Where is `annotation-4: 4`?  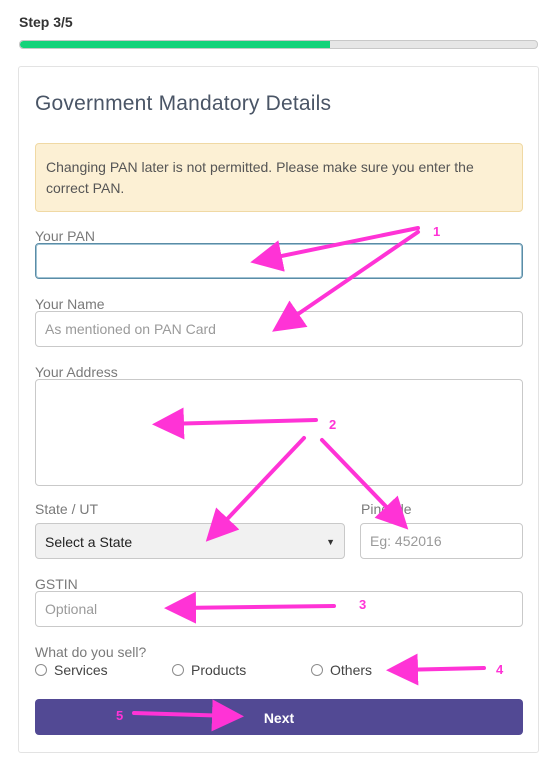 annotation-4: 4 is located at coordinates (500, 669).